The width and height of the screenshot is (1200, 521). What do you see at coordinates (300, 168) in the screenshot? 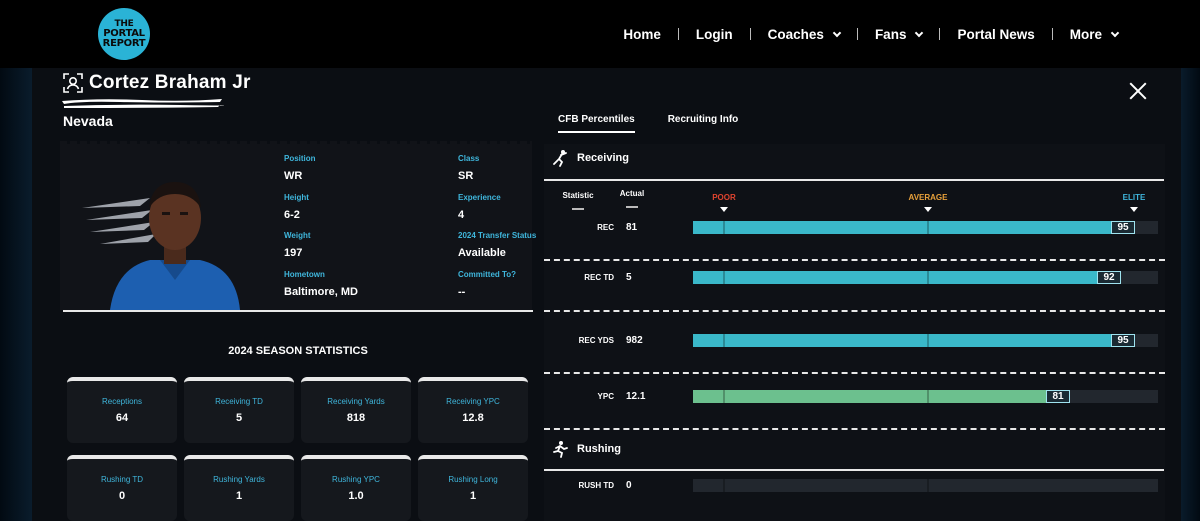
I see `field-position: Position WR` at bounding box center [300, 168].